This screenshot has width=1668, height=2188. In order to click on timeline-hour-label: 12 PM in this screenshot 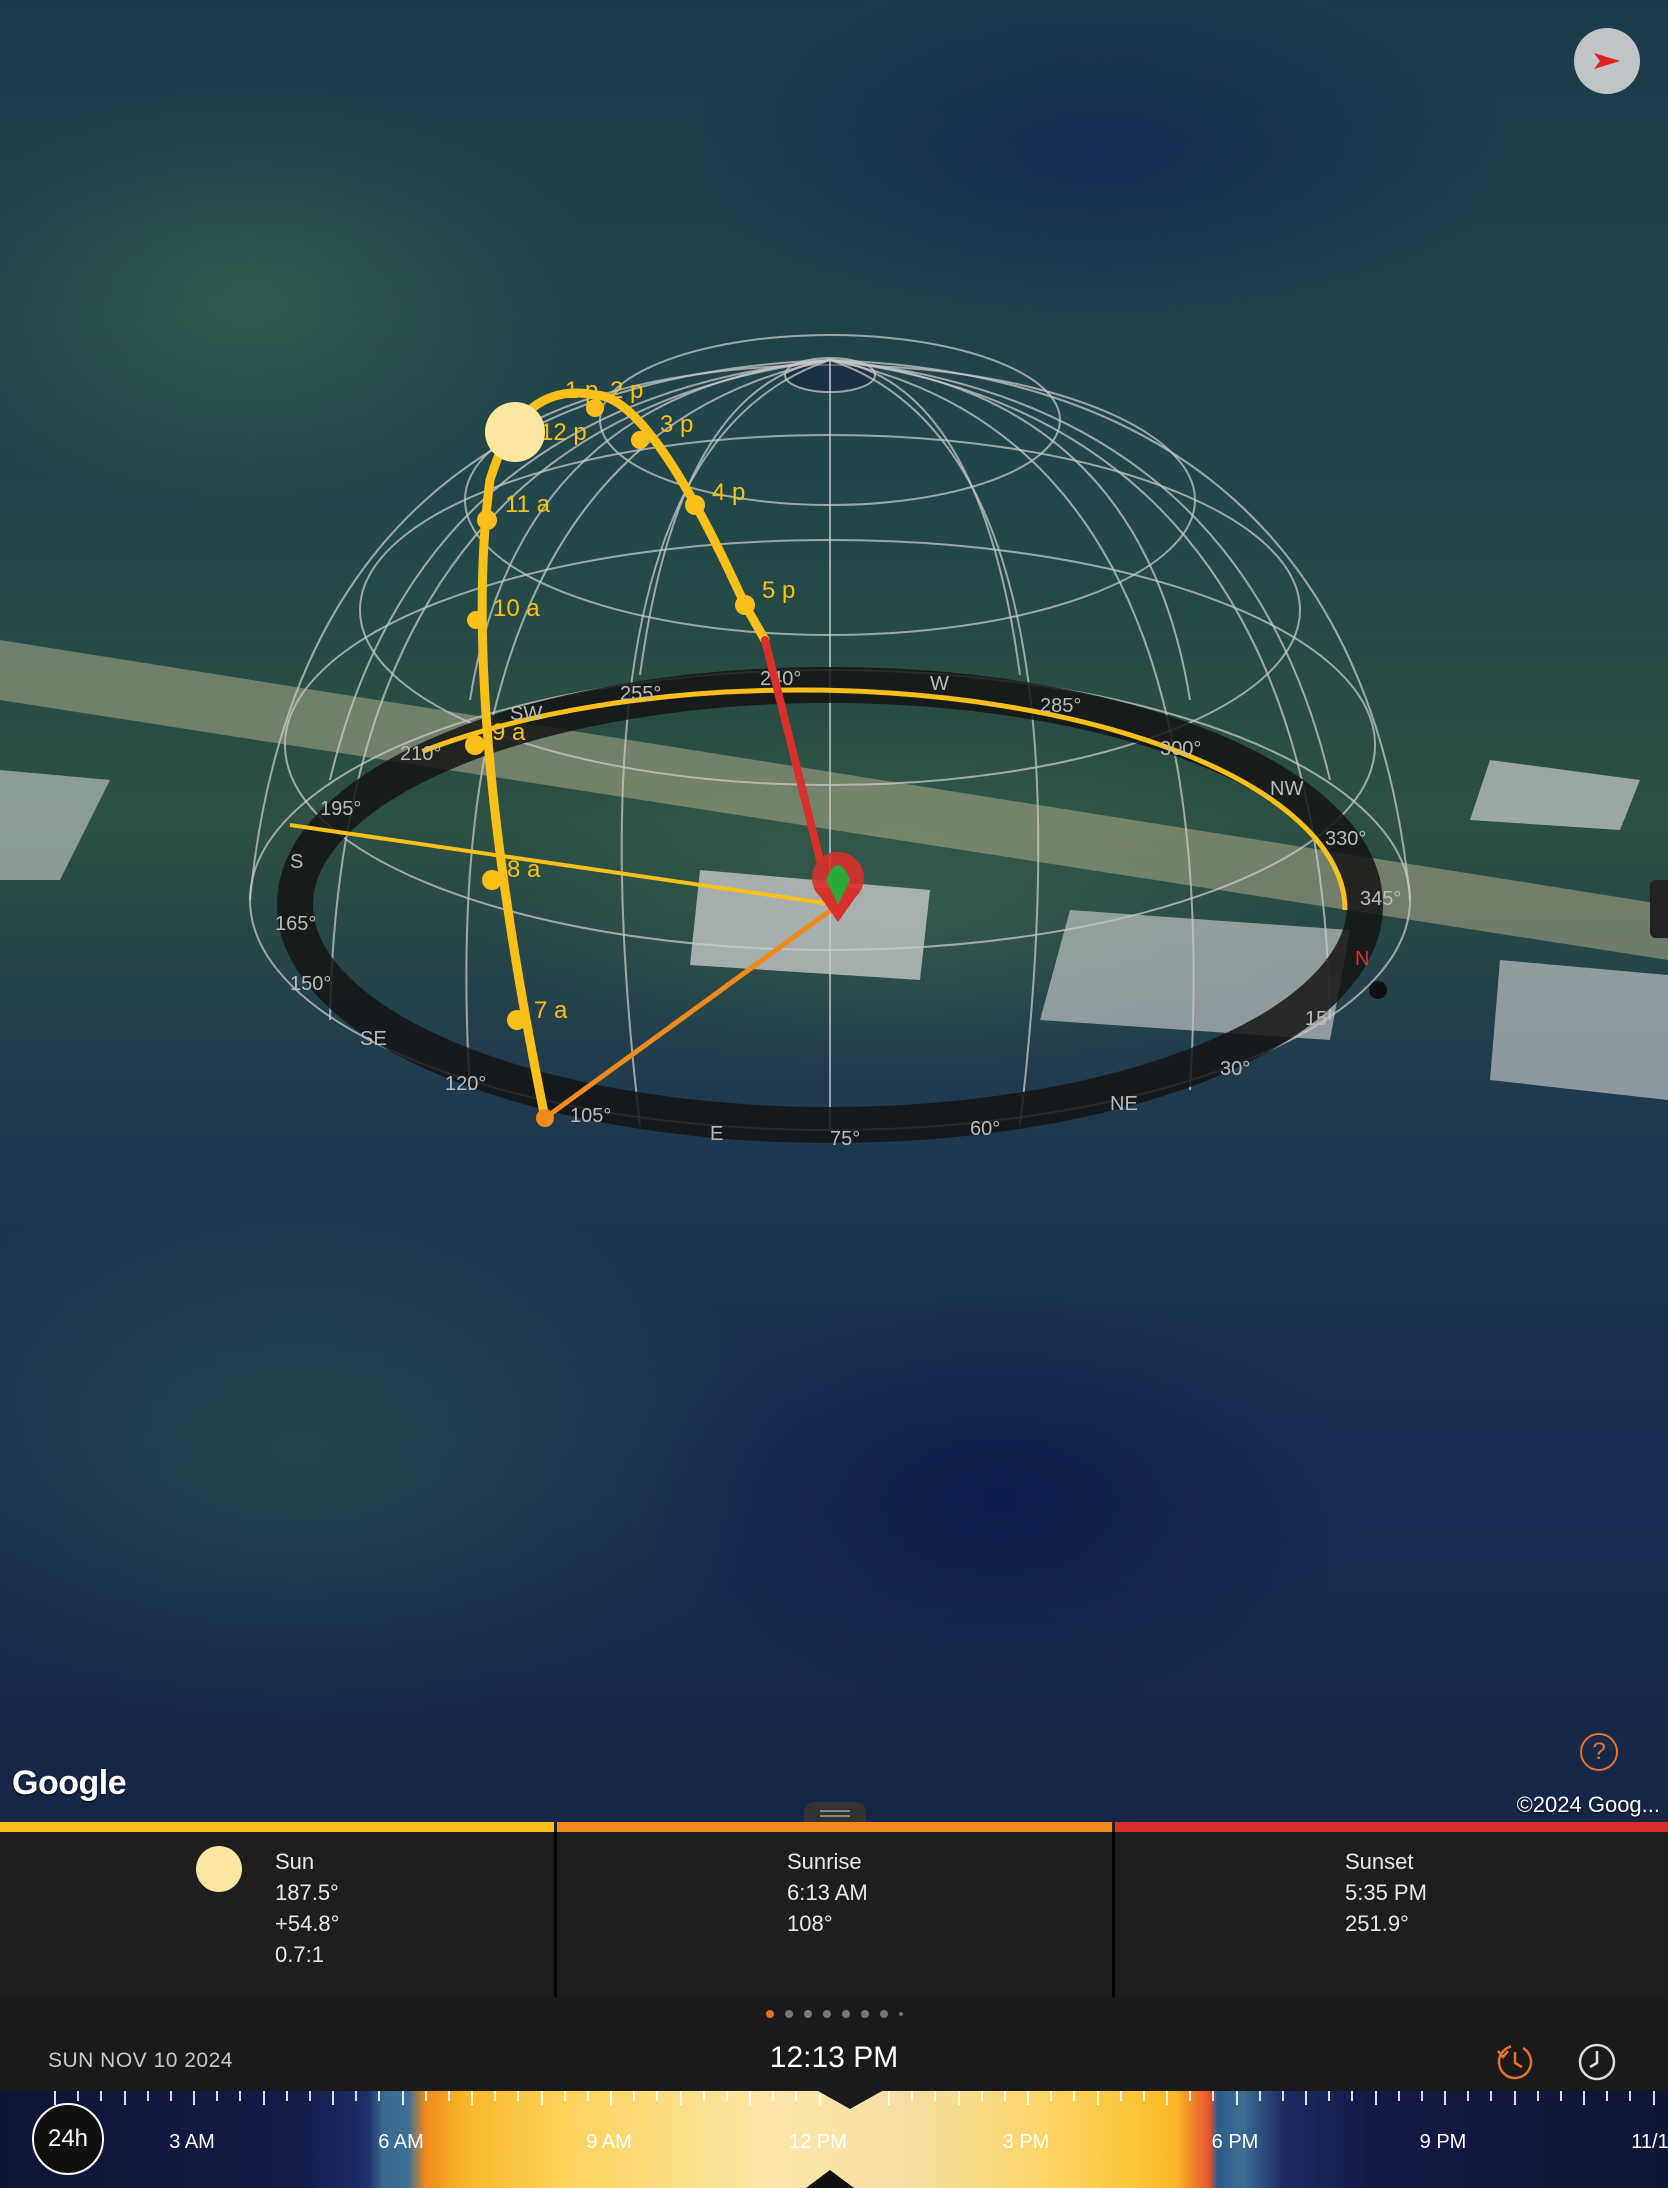, I will do `click(818, 2142)`.